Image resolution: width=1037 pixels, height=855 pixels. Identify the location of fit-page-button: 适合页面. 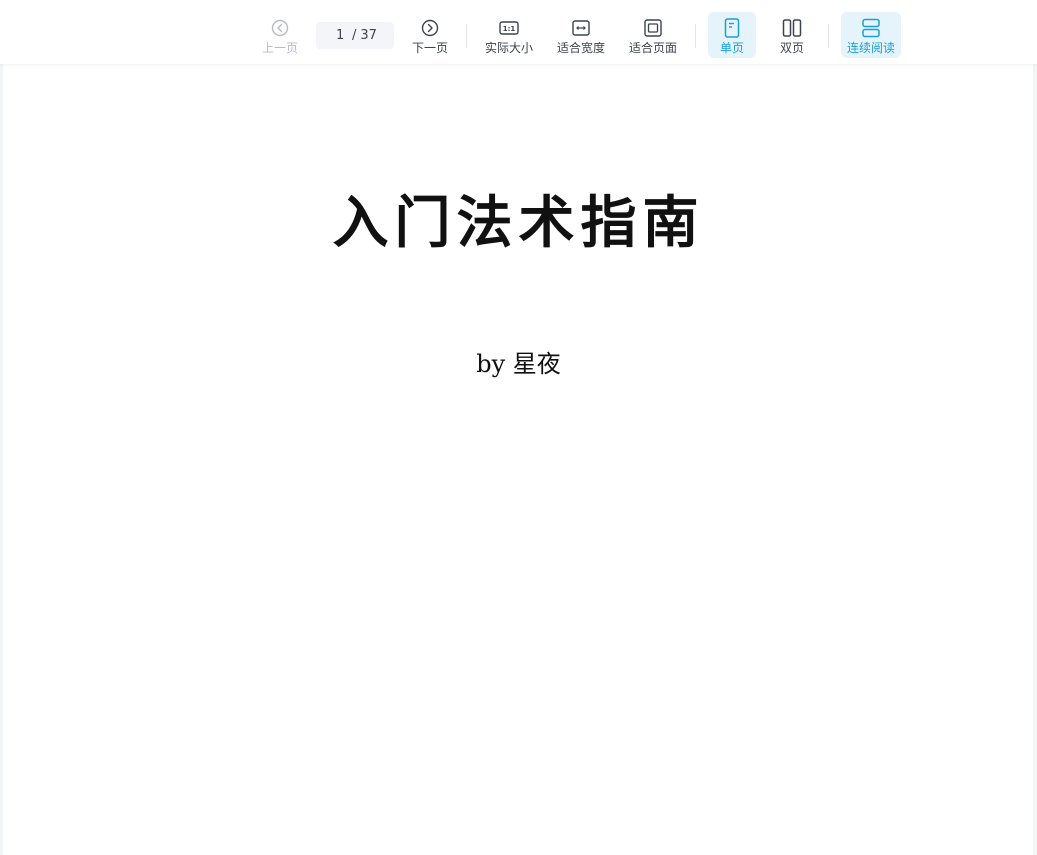
(653, 35).